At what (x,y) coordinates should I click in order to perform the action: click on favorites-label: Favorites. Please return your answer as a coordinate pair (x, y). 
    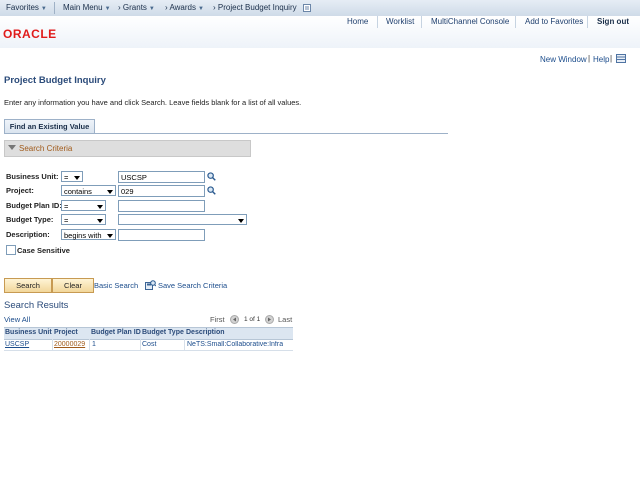
    Looking at the image, I should click on (22, 7).